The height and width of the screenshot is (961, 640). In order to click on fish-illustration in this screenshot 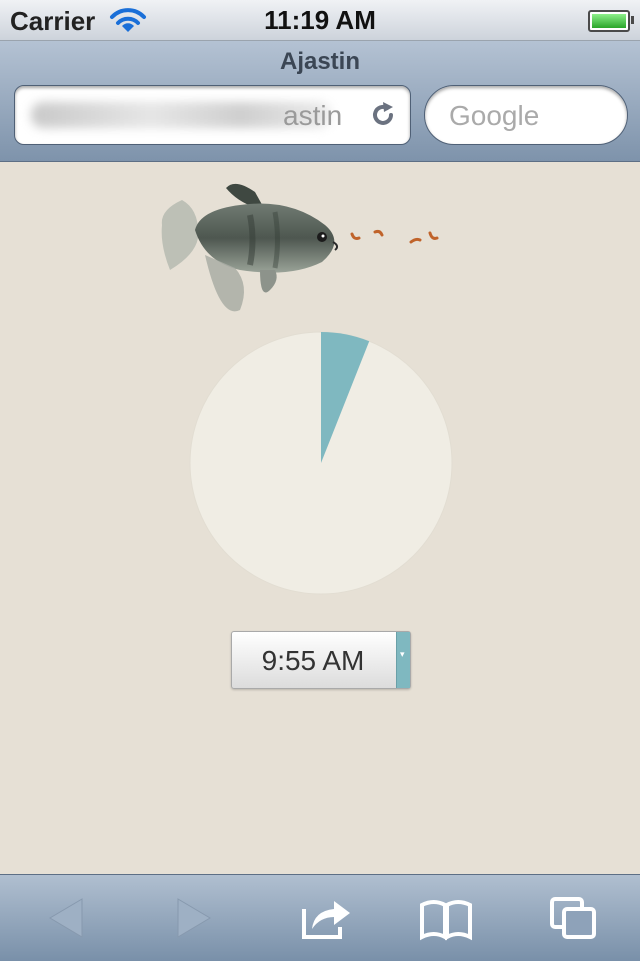, I will do `click(300, 247)`.